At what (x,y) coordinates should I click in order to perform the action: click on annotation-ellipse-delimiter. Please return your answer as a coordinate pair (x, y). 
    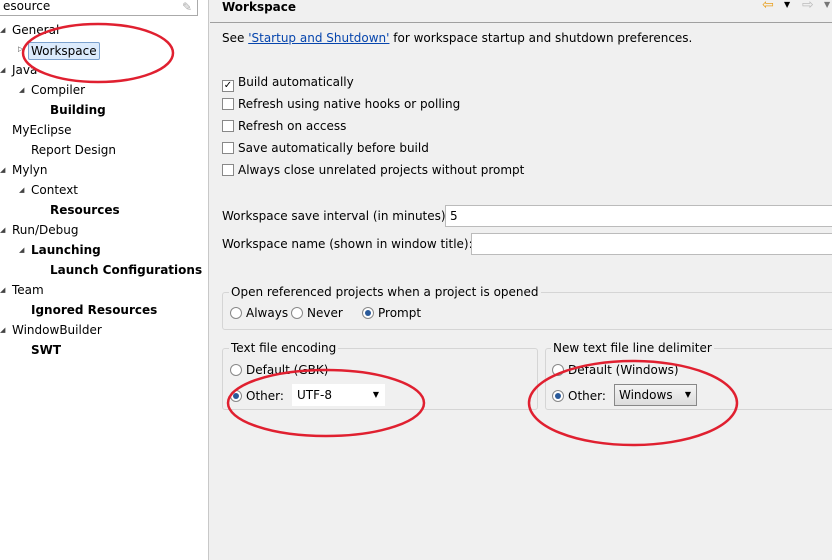
    Looking at the image, I should click on (633, 403).